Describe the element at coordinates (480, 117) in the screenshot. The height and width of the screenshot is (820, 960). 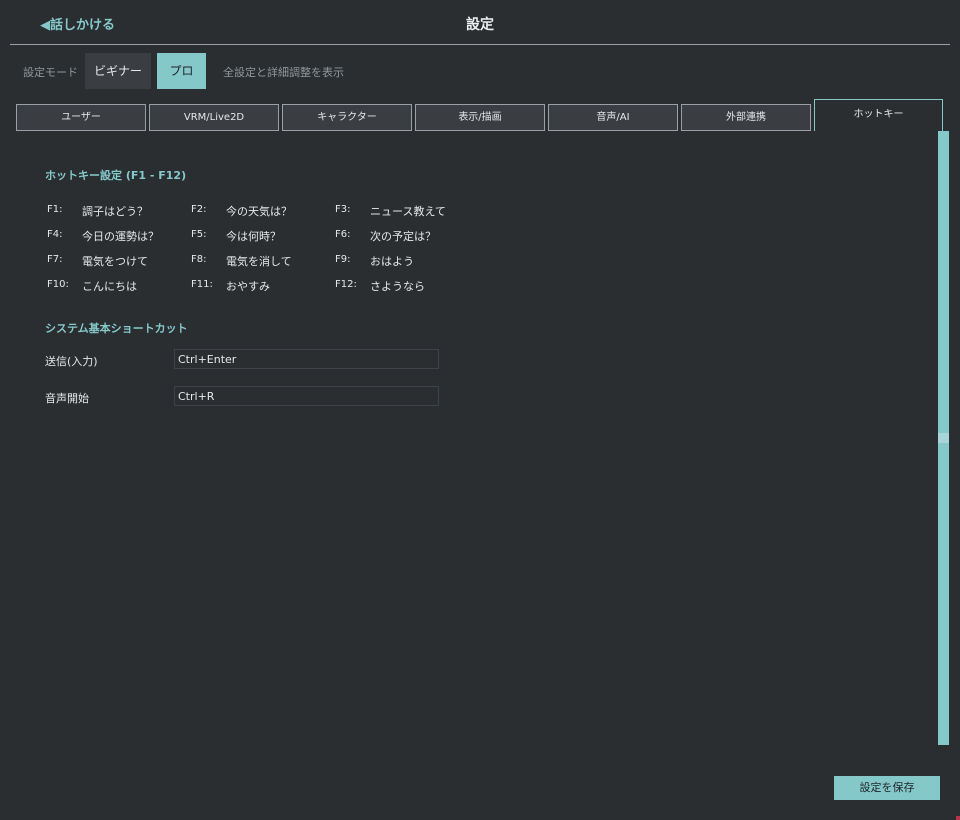
I see `tab-display: 表示/描画` at that location.